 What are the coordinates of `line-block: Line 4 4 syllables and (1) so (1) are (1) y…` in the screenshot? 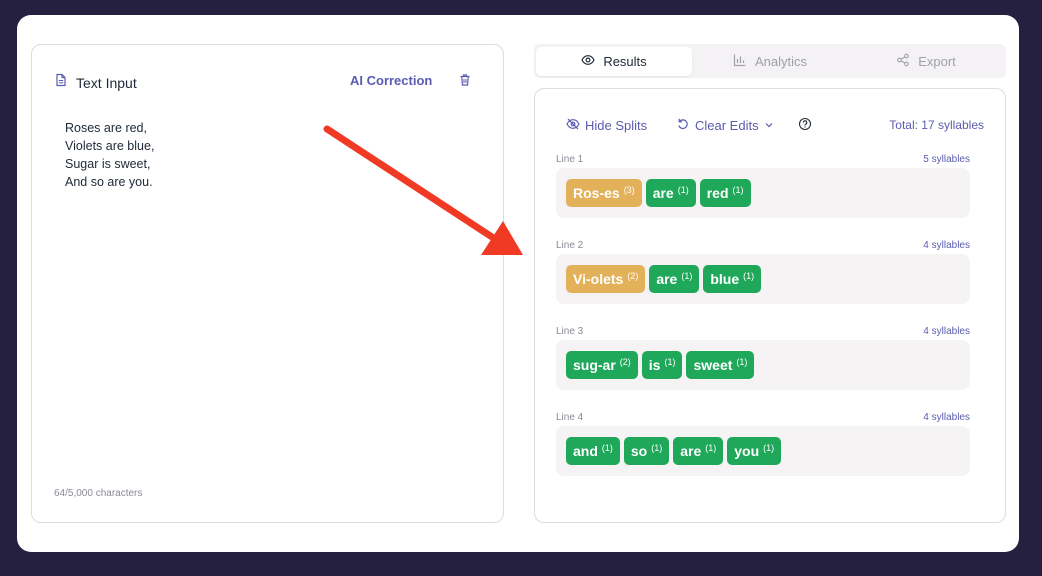 It's located at (763, 444).